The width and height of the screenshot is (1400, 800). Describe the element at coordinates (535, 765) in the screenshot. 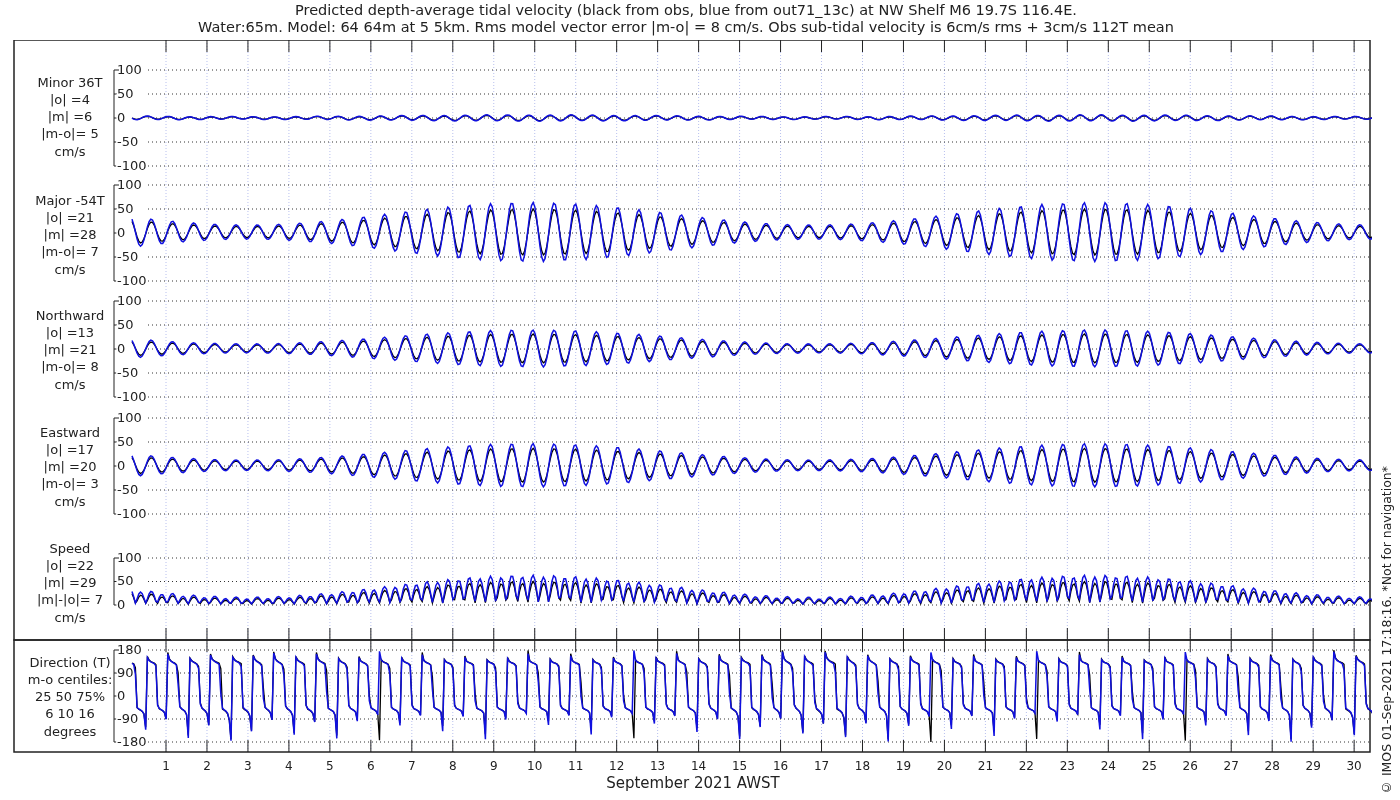

I see `x-tick-label: 10` at that location.